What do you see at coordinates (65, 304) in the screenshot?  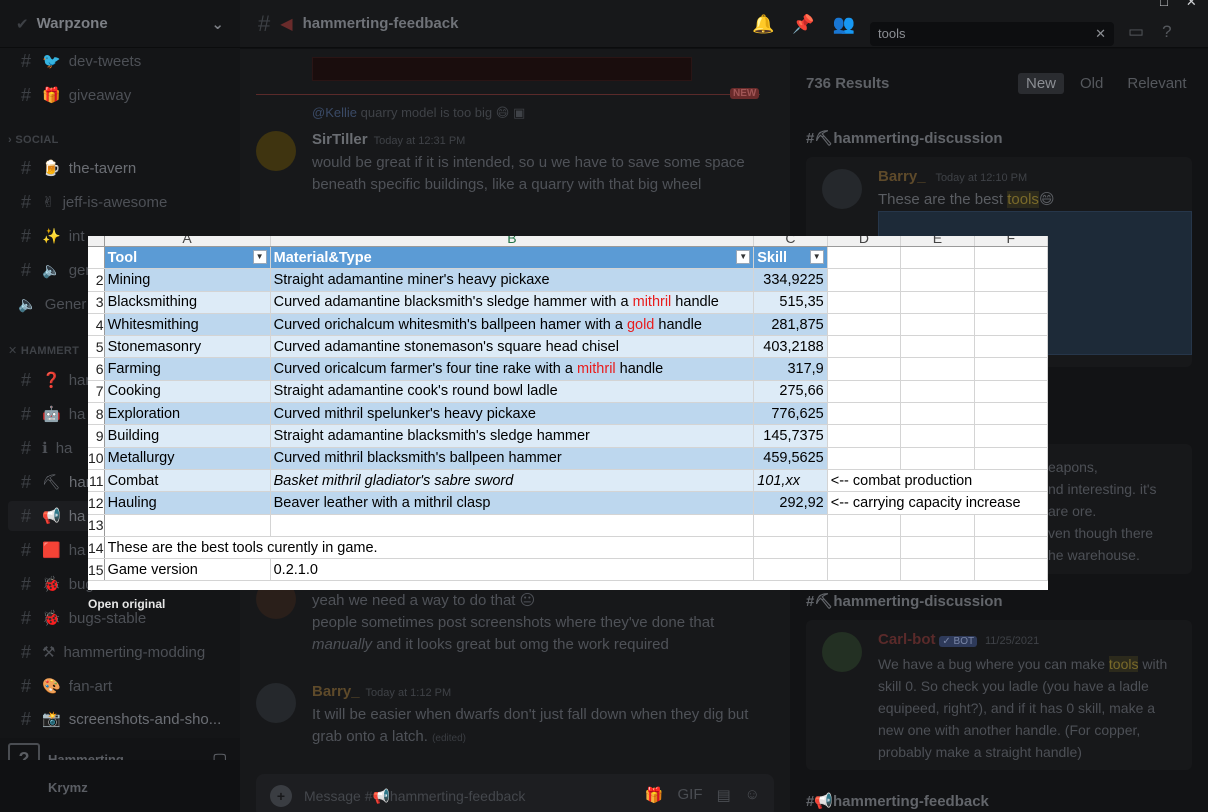 I see `channel-label: Gener` at bounding box center [65, 304].